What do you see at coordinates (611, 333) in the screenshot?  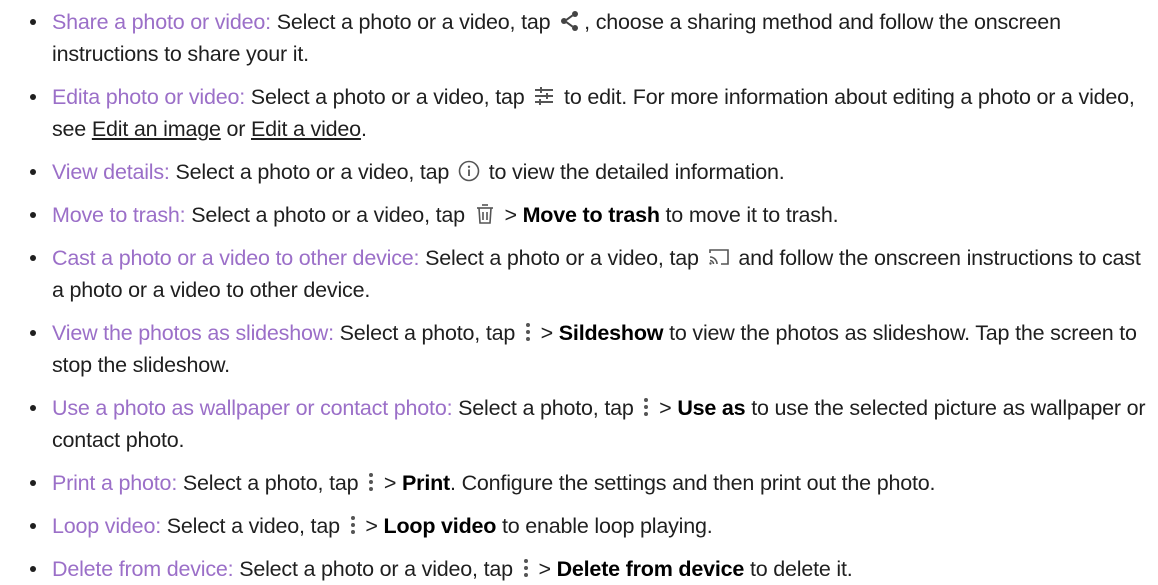 I see `menu-option-slideshow: Sildeshow` at bounding box center [611, 333].